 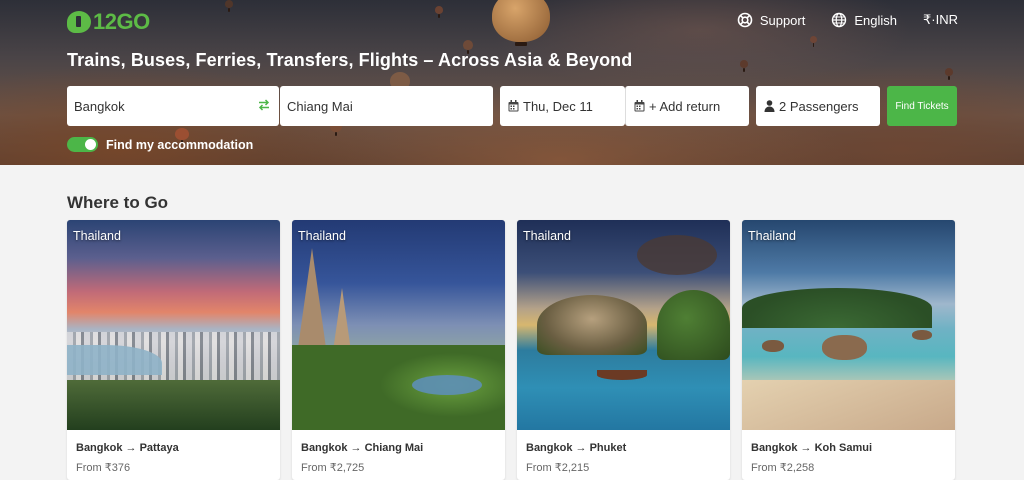 I want to click on support-link: Support, so click(x=771, y=20).